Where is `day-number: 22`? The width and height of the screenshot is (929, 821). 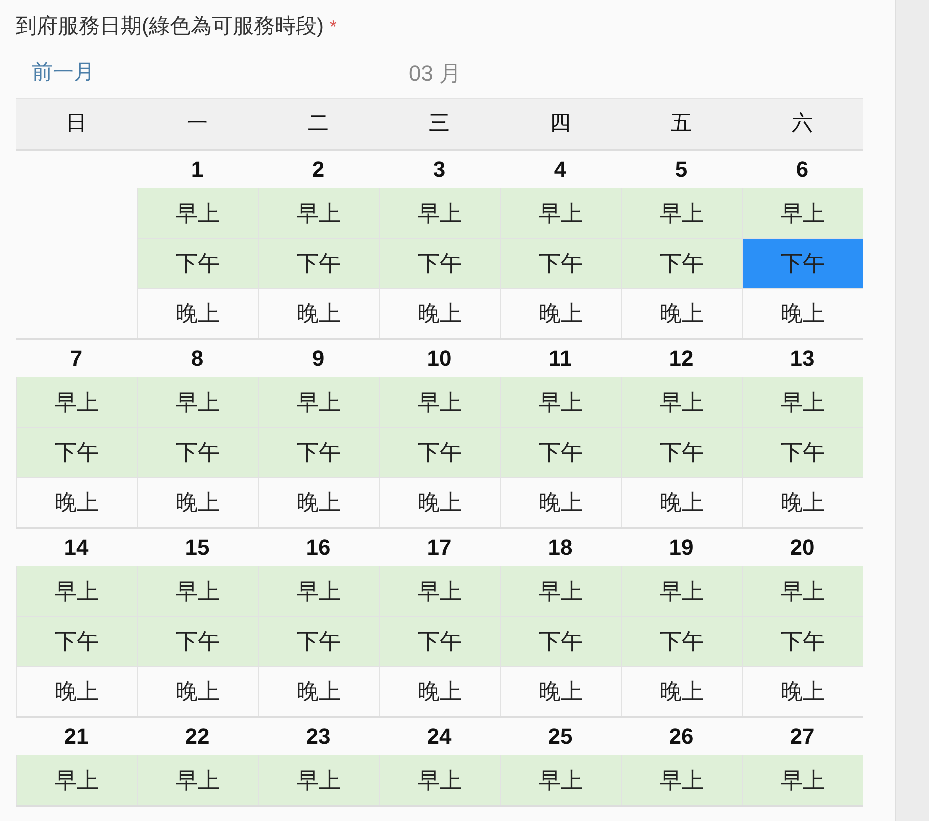 day-number: 22 is located at coordinates (197, 737).